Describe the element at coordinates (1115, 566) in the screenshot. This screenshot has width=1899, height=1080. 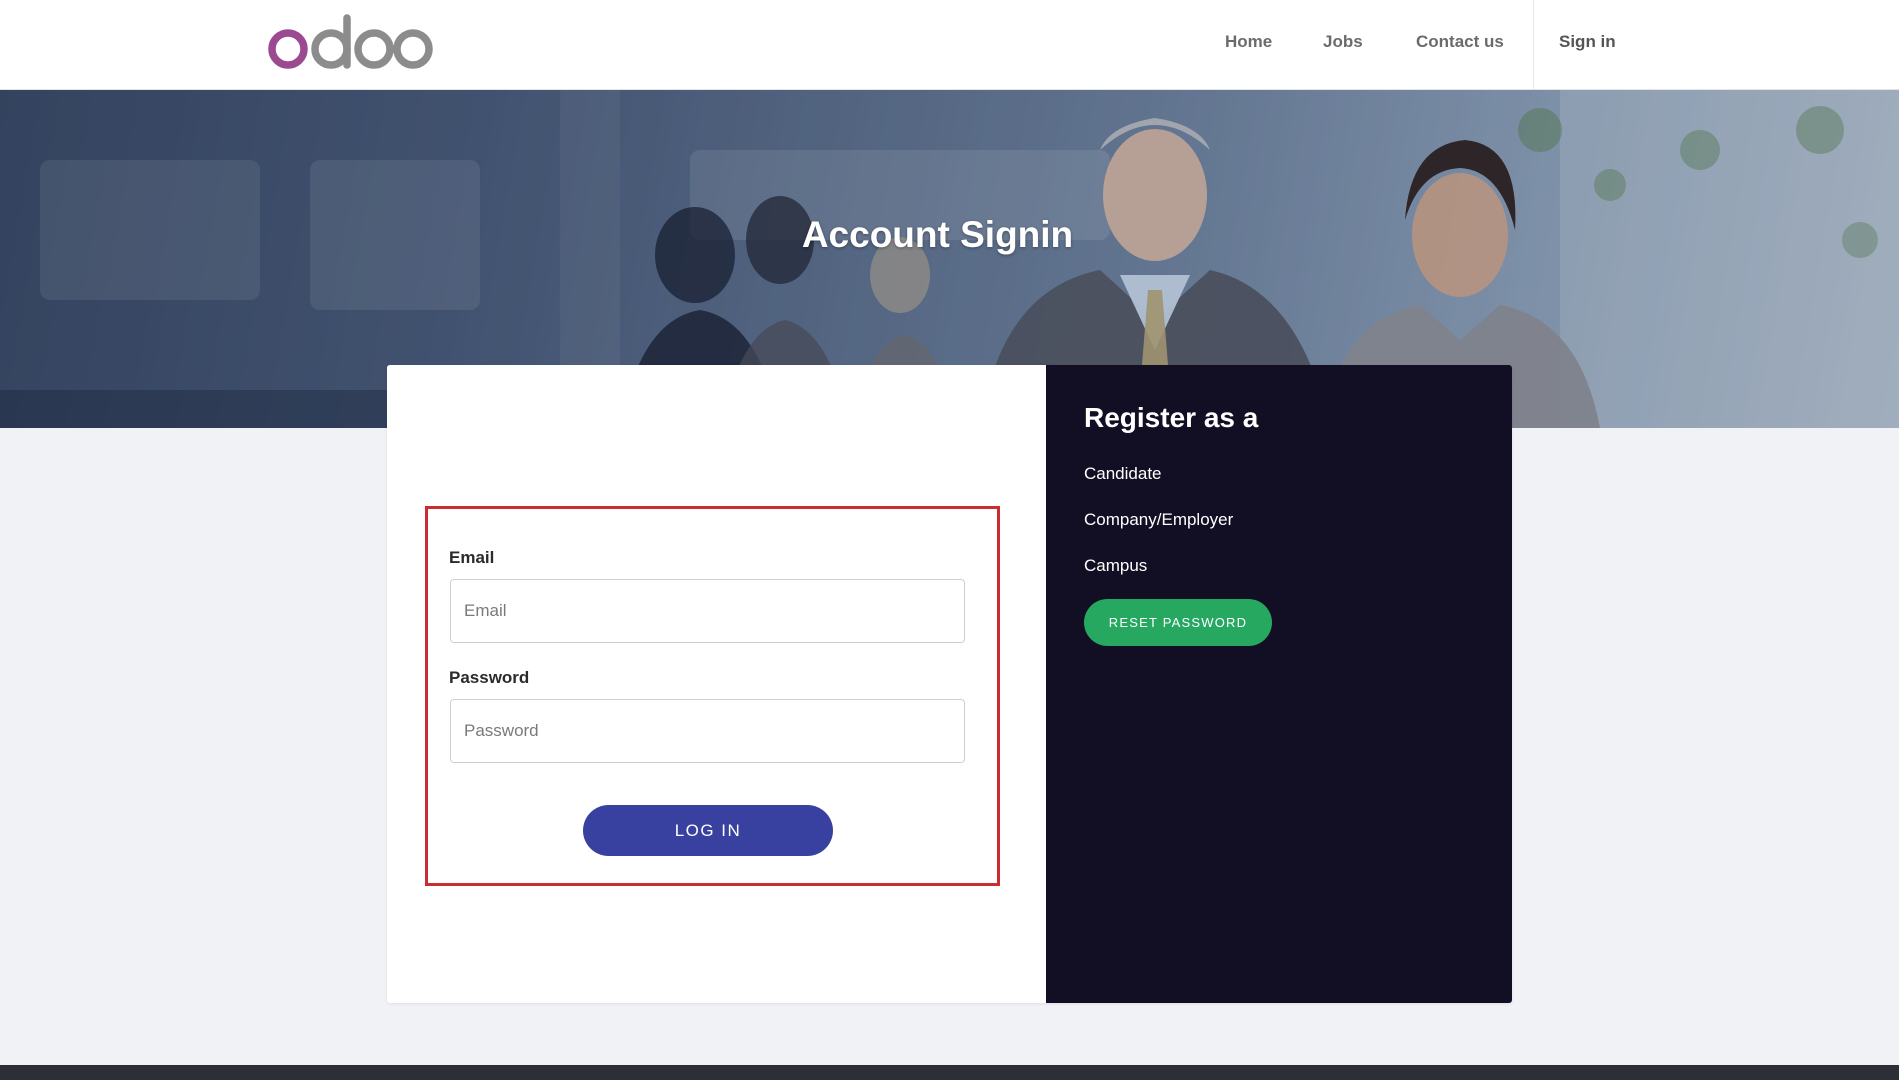
I see `register-campus-link: Campus` at that location.